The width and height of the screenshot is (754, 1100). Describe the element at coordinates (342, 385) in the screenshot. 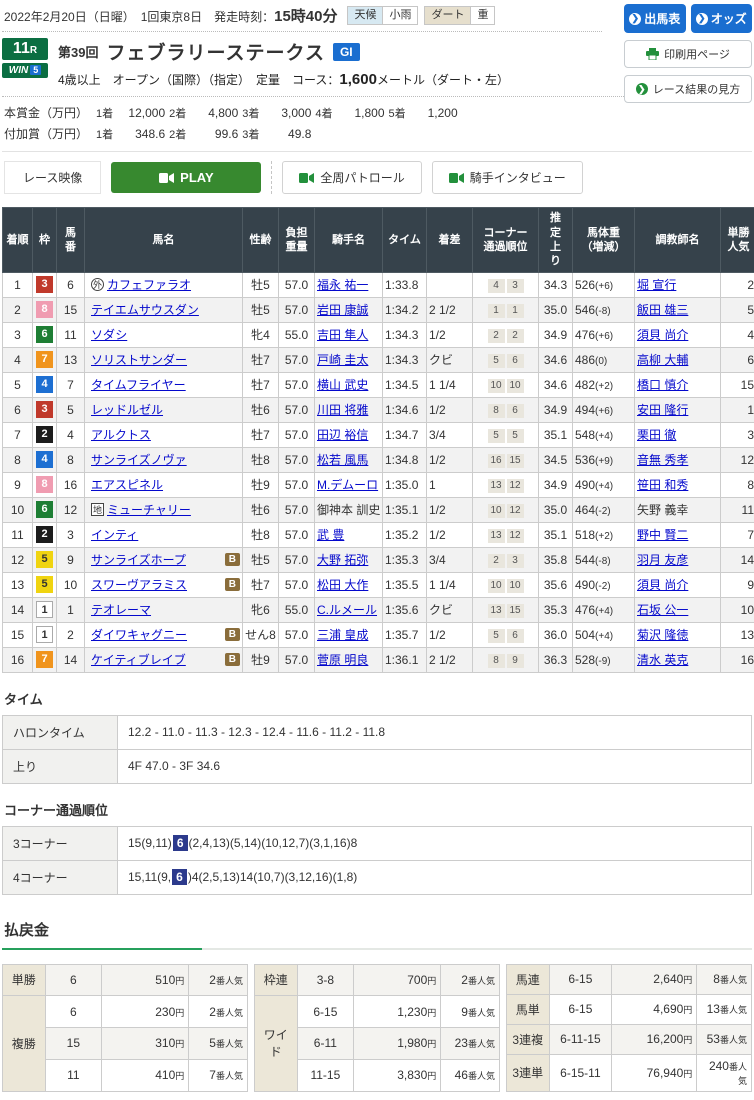

I see `jockey-link: 横山 武史` at that location.